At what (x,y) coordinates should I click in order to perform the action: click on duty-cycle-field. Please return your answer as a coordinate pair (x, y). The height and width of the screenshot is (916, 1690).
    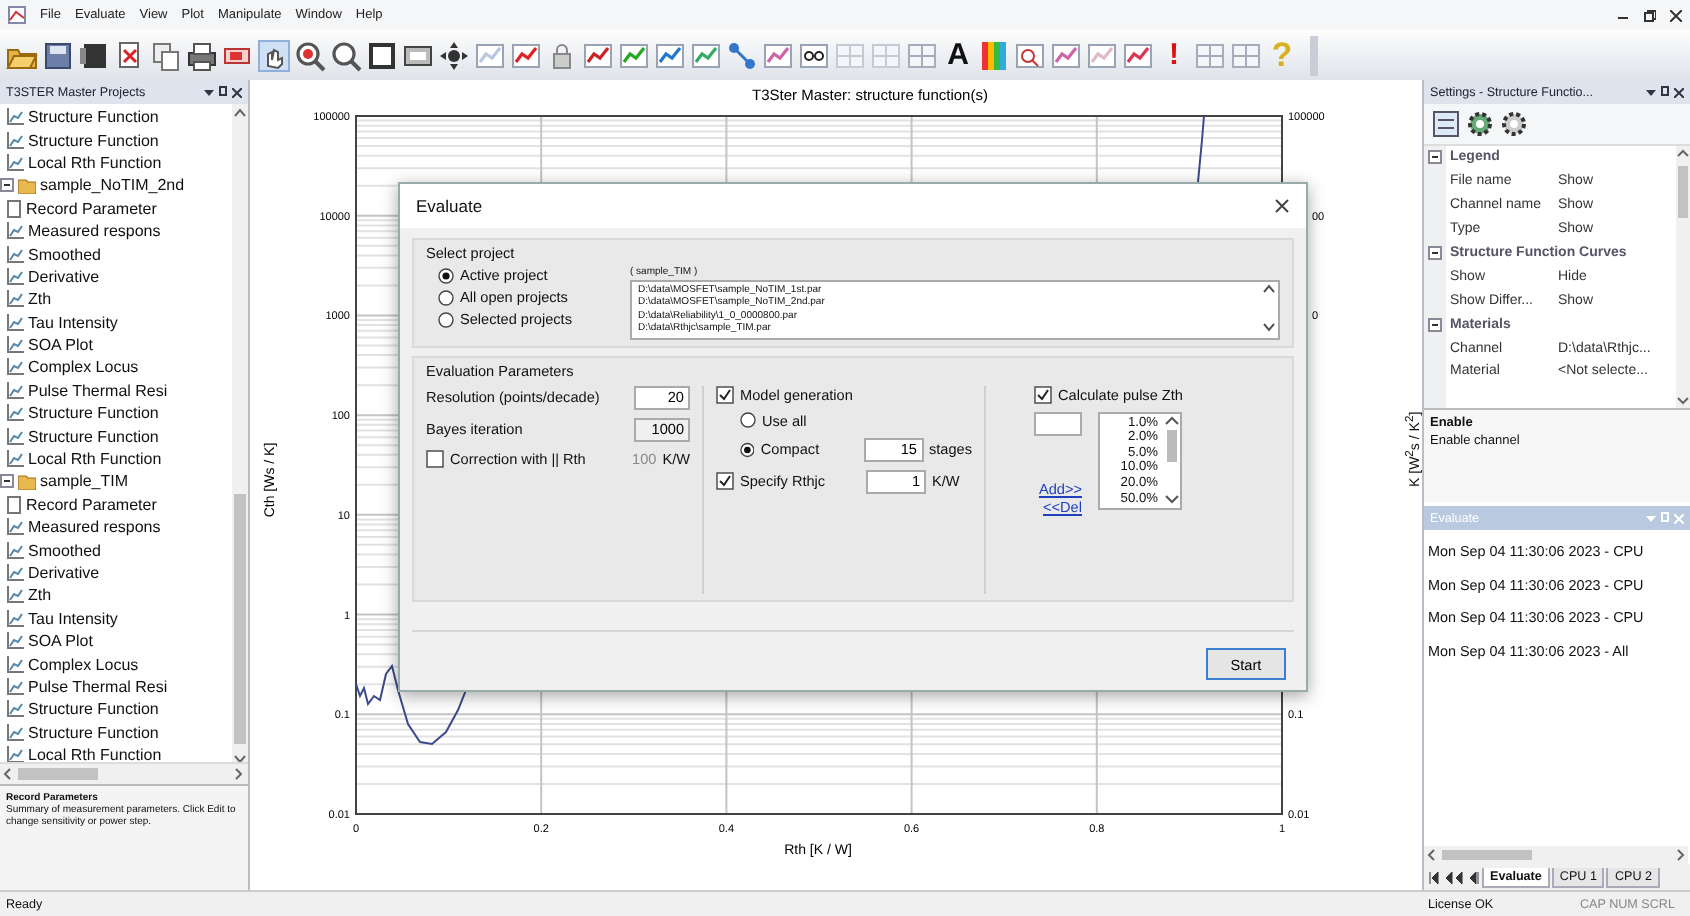
    Looking at the image, I should click on (1058, 423).